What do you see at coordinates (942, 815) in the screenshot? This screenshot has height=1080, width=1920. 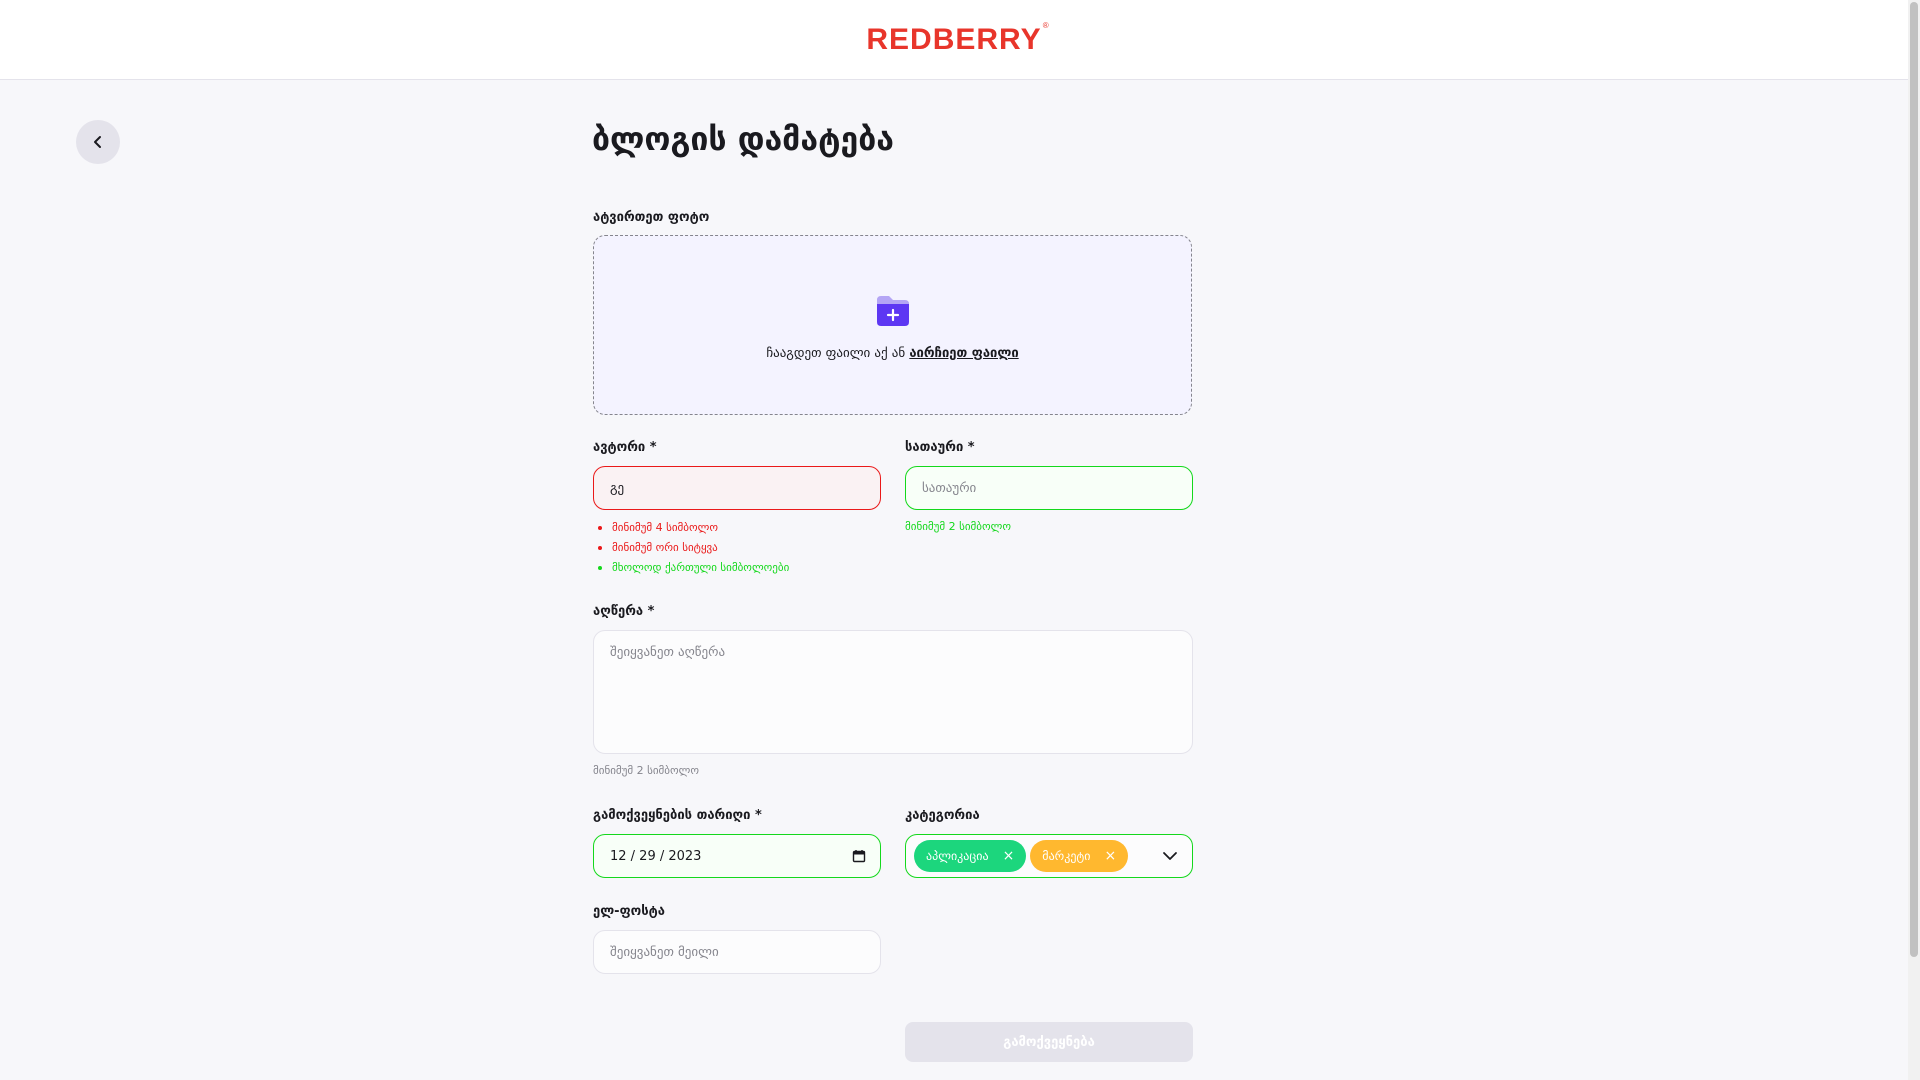 I see `category-label: კატეგორია` at bounding box center [942, 815].